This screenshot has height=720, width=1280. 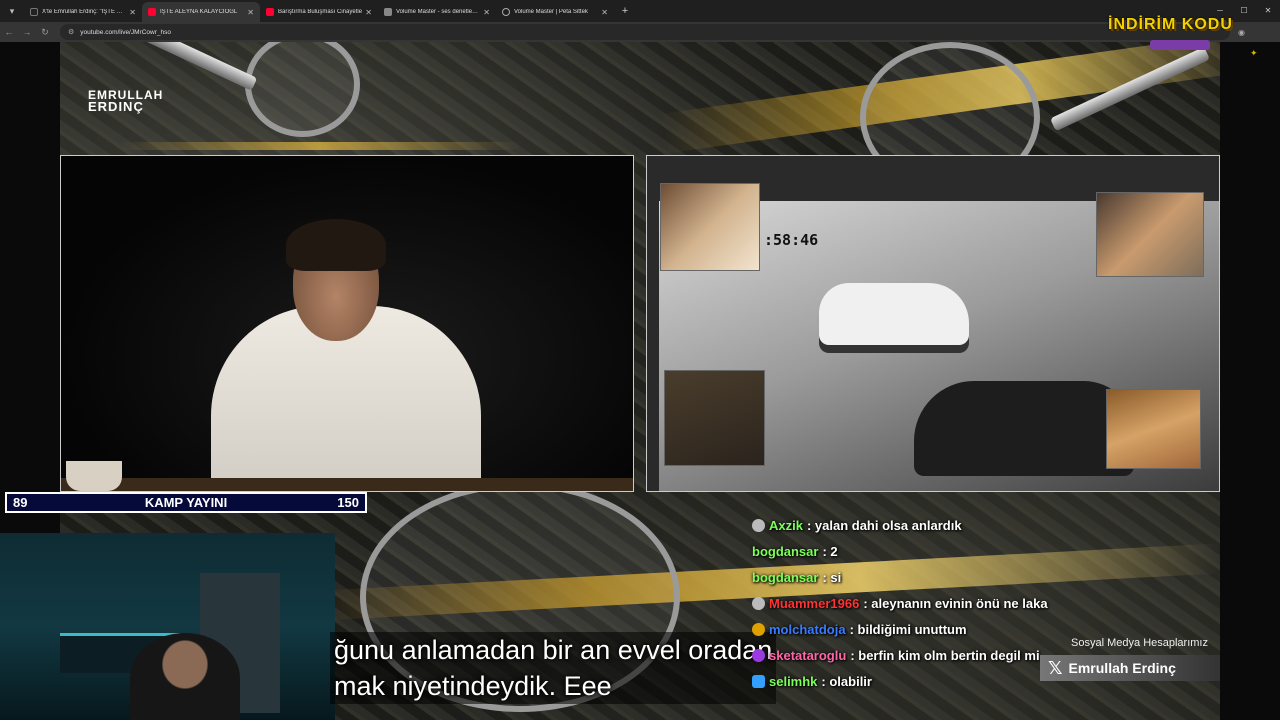 I want to click on chat-username: selimhk, so click(x=793, y=681).